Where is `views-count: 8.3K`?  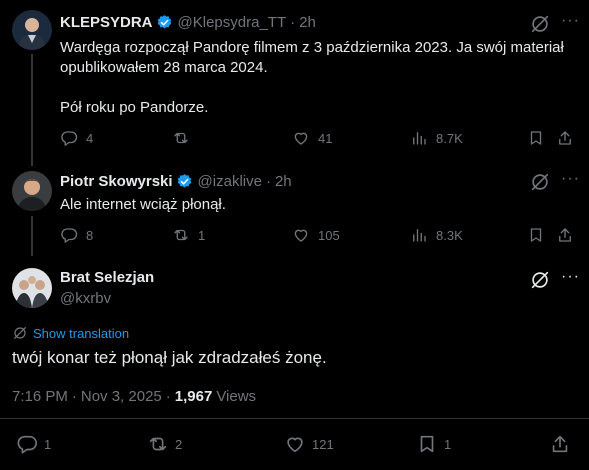 views-count: 8.3K is located at coordinates (449, 235).